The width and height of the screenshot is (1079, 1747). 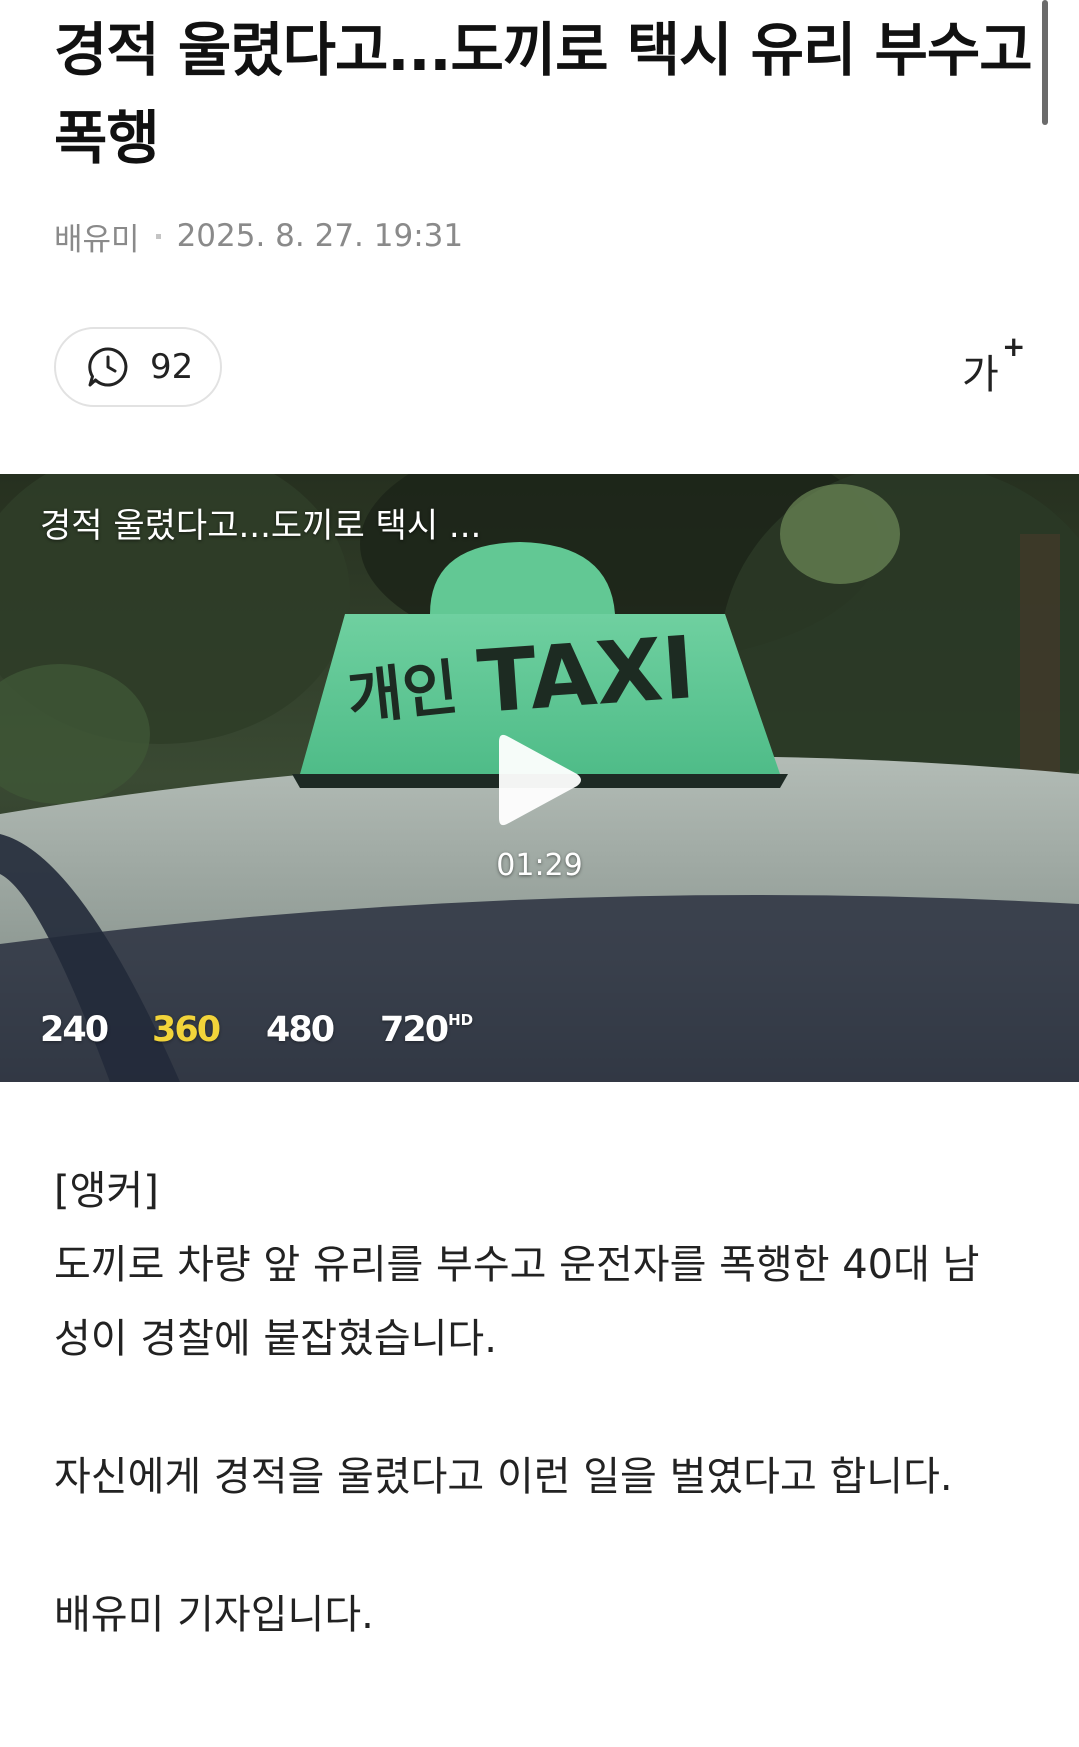 What do you see at coordinates (461, 1020) in the screenshot?
I see `quality-hd-badge: HD` at bounding box center [461, 1020].